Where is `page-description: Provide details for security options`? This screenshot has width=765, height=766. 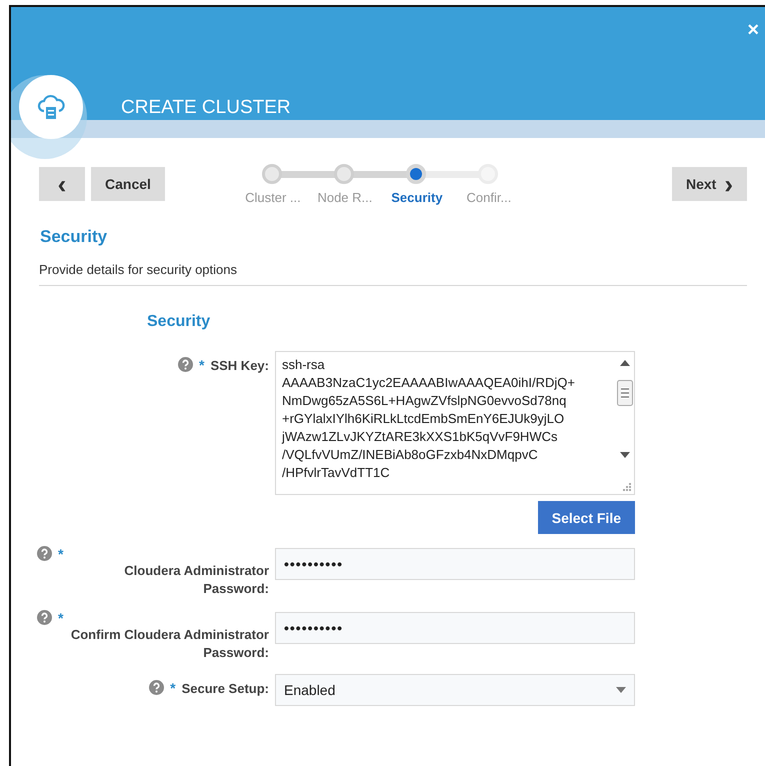 page-description: Provide details for security options is located at coordinates (138, 269).